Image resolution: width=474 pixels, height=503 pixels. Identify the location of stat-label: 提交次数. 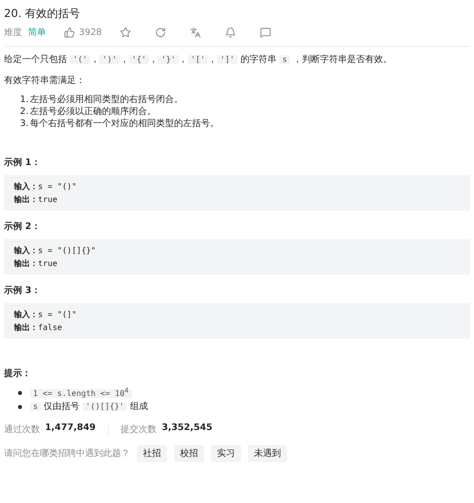
(138, 430).